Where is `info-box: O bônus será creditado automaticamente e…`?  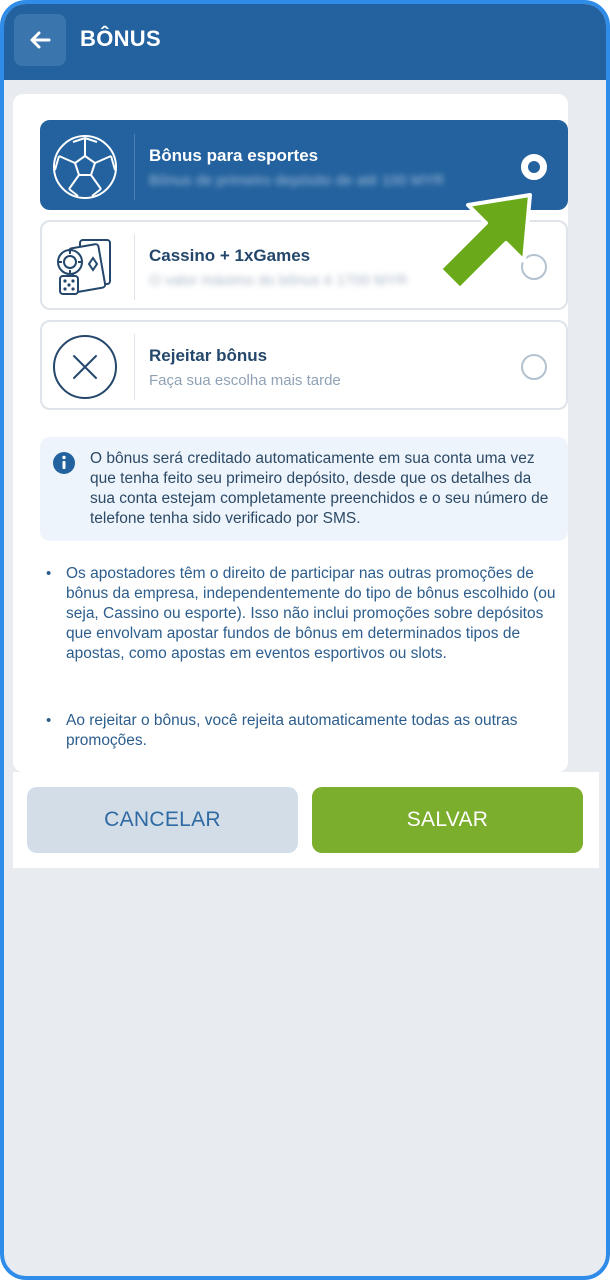 info-box: O bônus será creditado automaticamente e… is located at coordinates (304, 489).